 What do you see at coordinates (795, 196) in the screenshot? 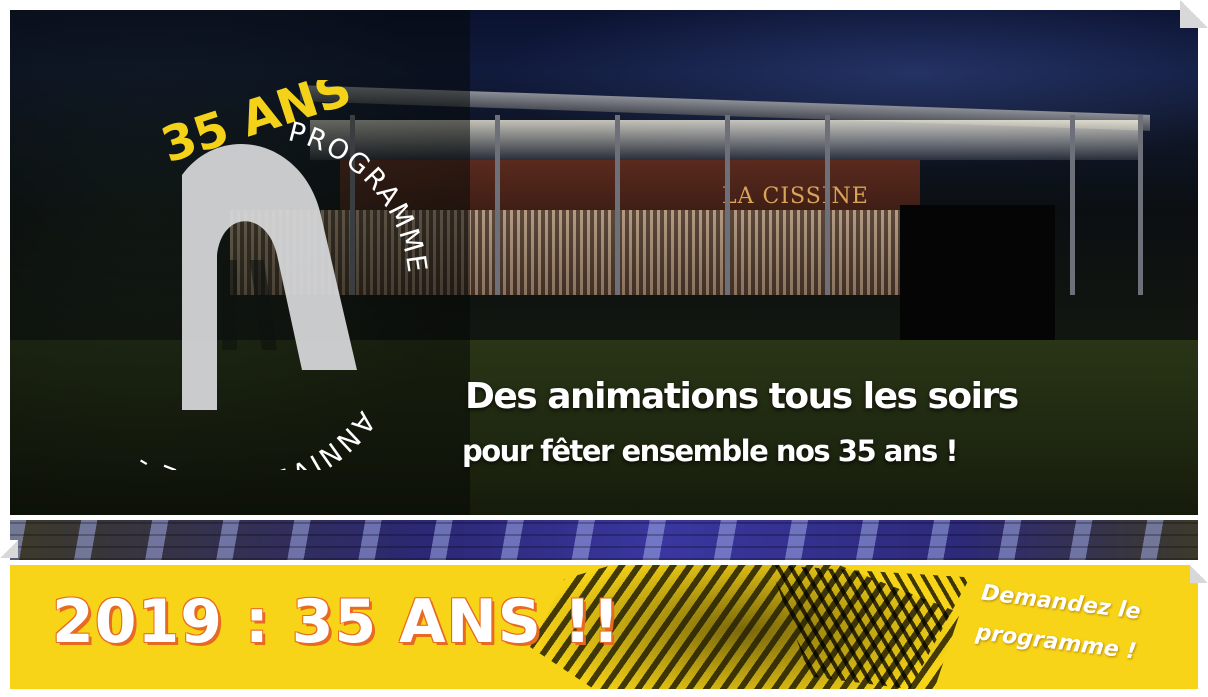
I see `venue-sign: LA CISSINE` at bounding box center [795, 196].